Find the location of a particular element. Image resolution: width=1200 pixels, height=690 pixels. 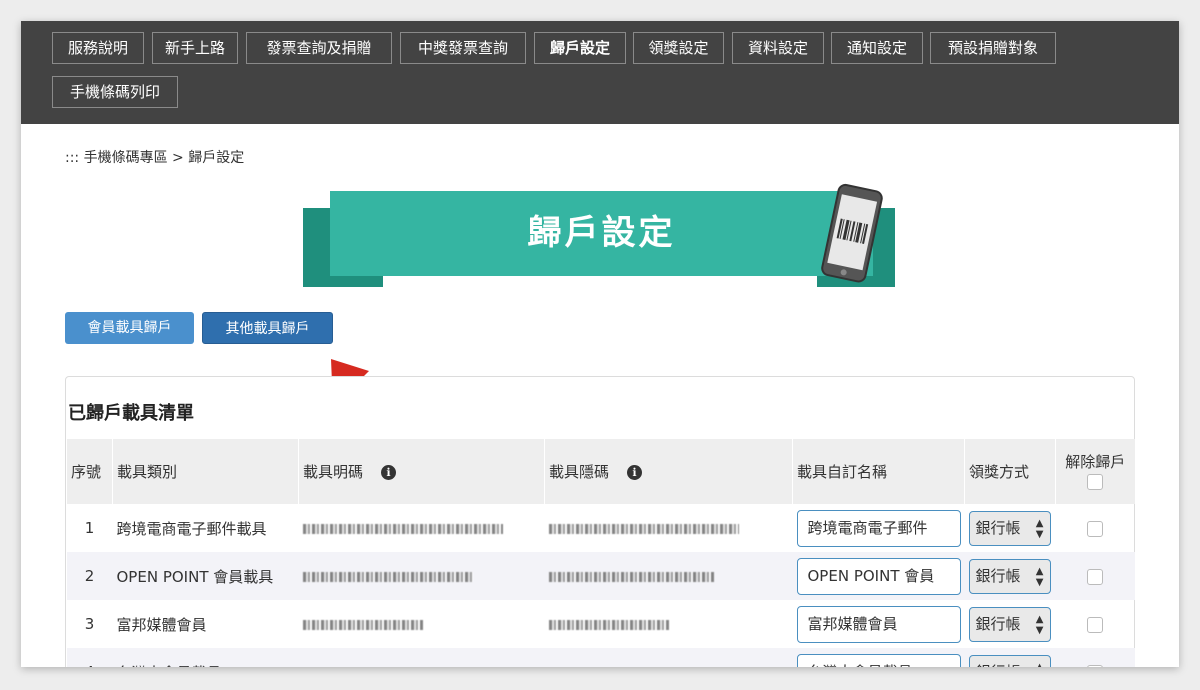

table-row: 3 富邦媒體會員 富邦媒體會員 銀行帳 ▲ ▼ is located at coordinates (601, 624).